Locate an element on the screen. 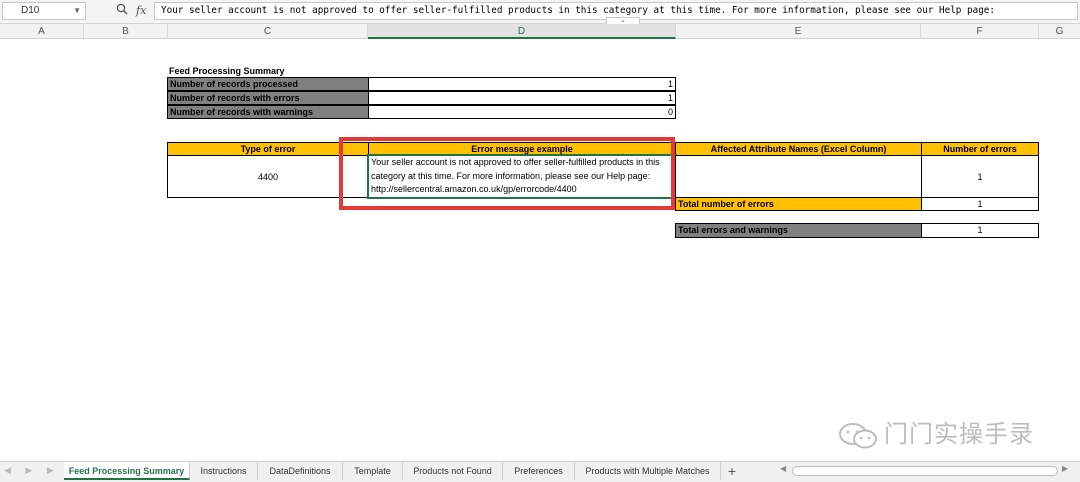 The image size is (1080, 482). total-errors-warnings-value: 1 is located at coordinates (980, 230).